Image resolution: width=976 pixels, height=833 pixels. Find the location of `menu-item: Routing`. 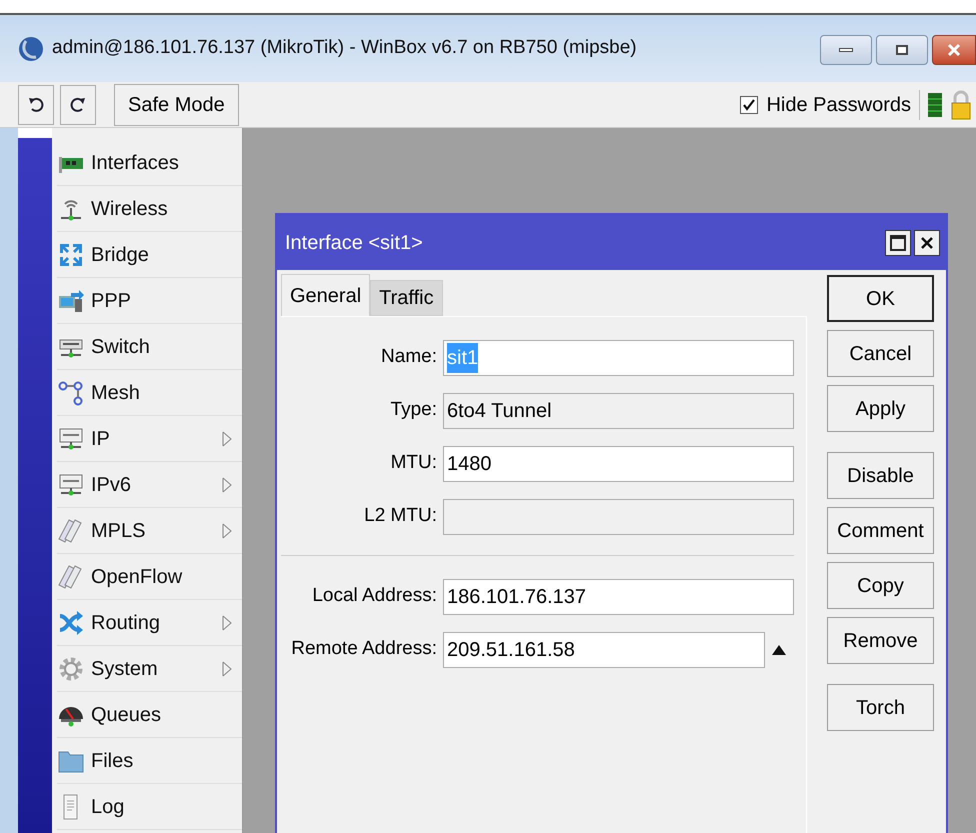

menu-item: Routing is located at coordinates (149, 623).